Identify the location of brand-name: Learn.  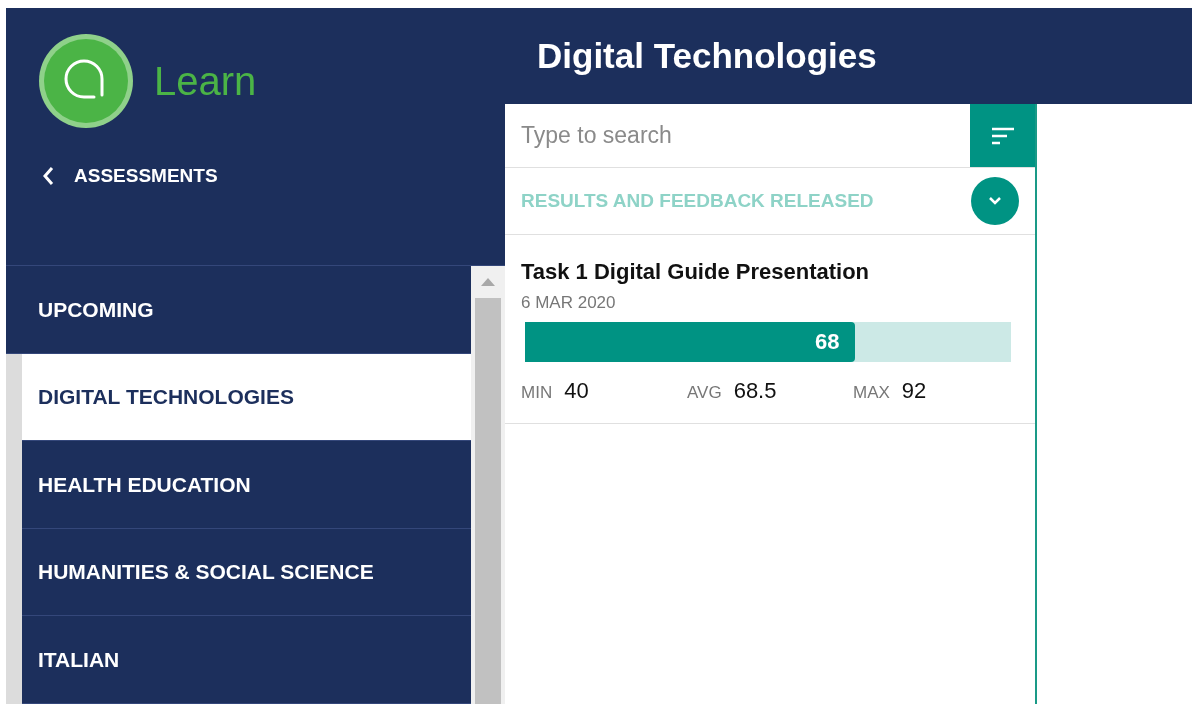
(205, 81).